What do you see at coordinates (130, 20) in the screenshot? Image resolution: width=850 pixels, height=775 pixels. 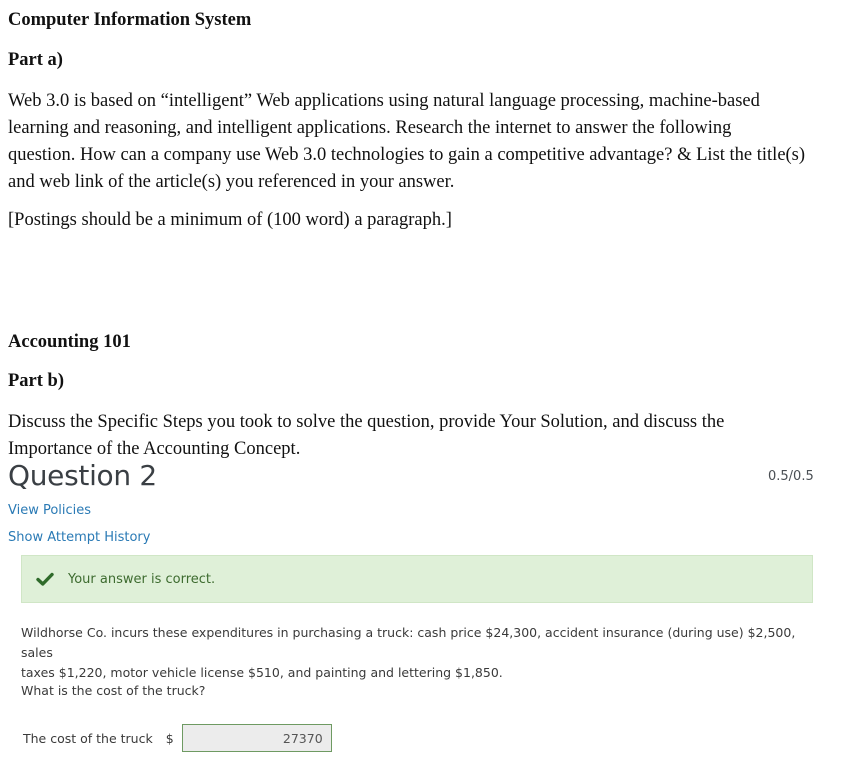 I see `cis-section-title: Computer Information System` at bounding box center [130, 20].